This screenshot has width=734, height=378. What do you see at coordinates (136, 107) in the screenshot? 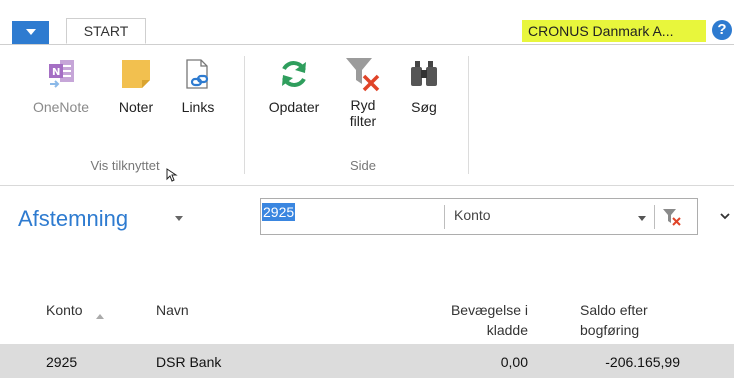
I see `noter-label: Noter` at bounding box center [136, 107].